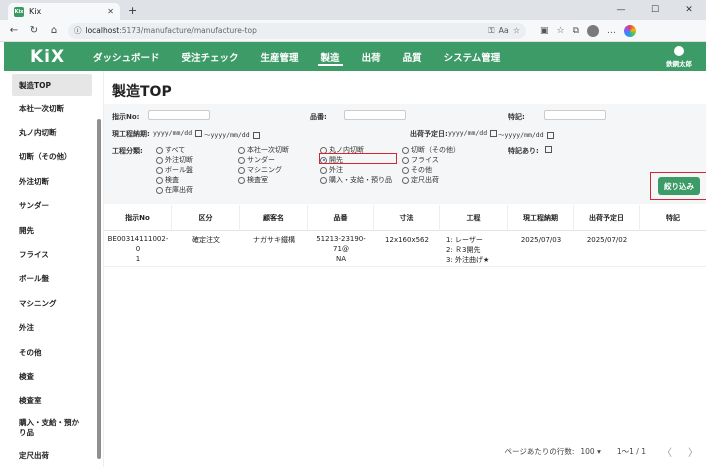 The image size is (706, 467). What do you see at coordinates (607, 218) in the screenshot?
I see `col-shukka: 出荷予定日` at bounding box center [607, 218].